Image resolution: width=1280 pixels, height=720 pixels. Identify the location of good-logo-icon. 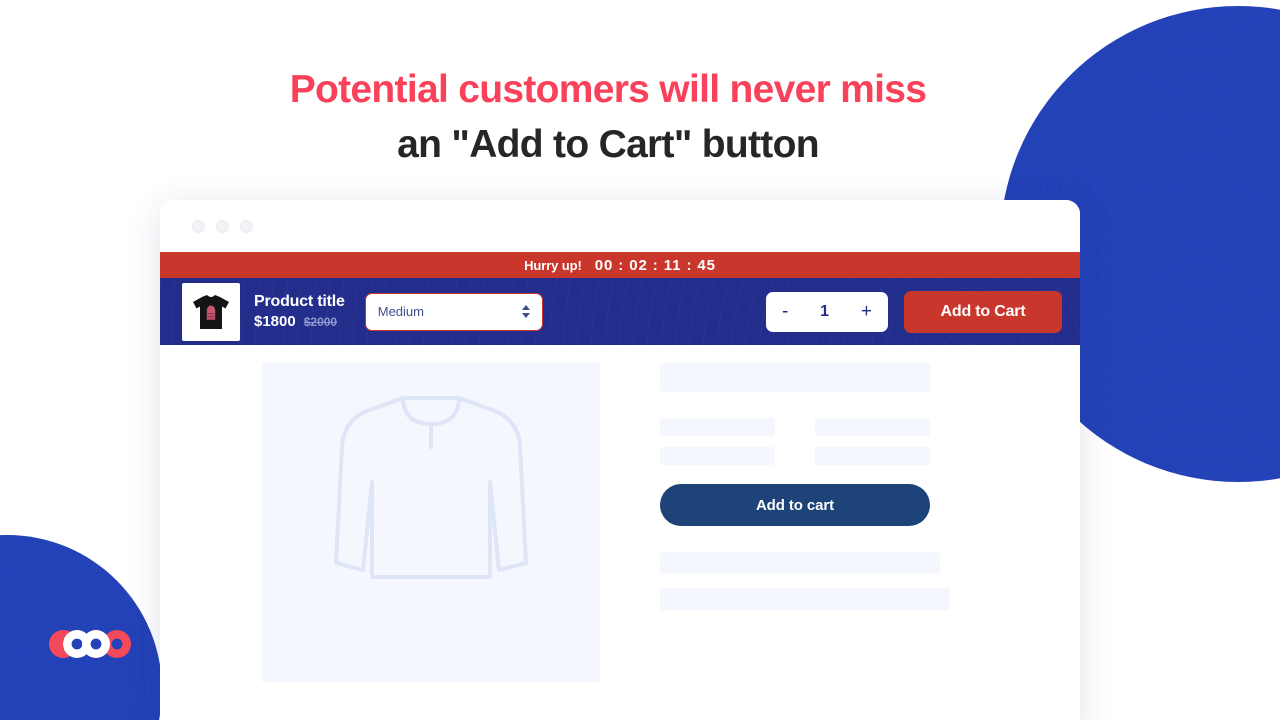
(90, 643).